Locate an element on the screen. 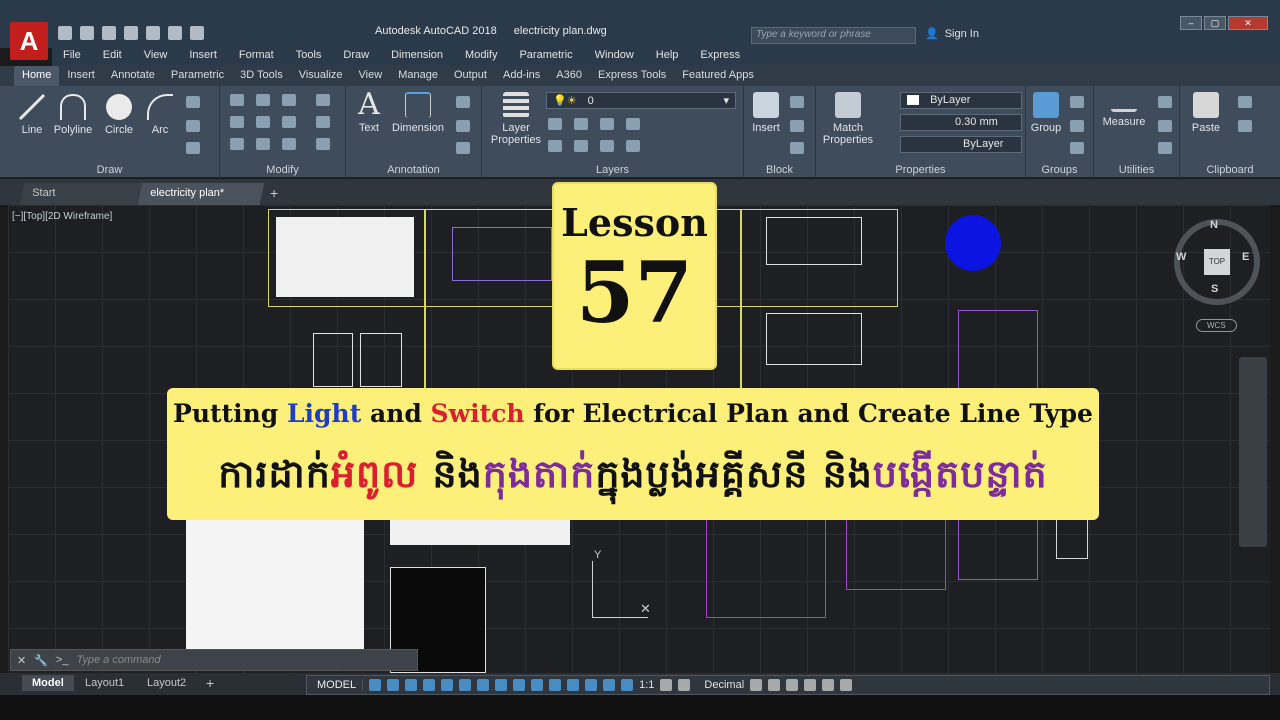 The image size is (1280, 720). viewport-controls: [−][Top][2D Wireframe] is located at coordinates (62, 216).